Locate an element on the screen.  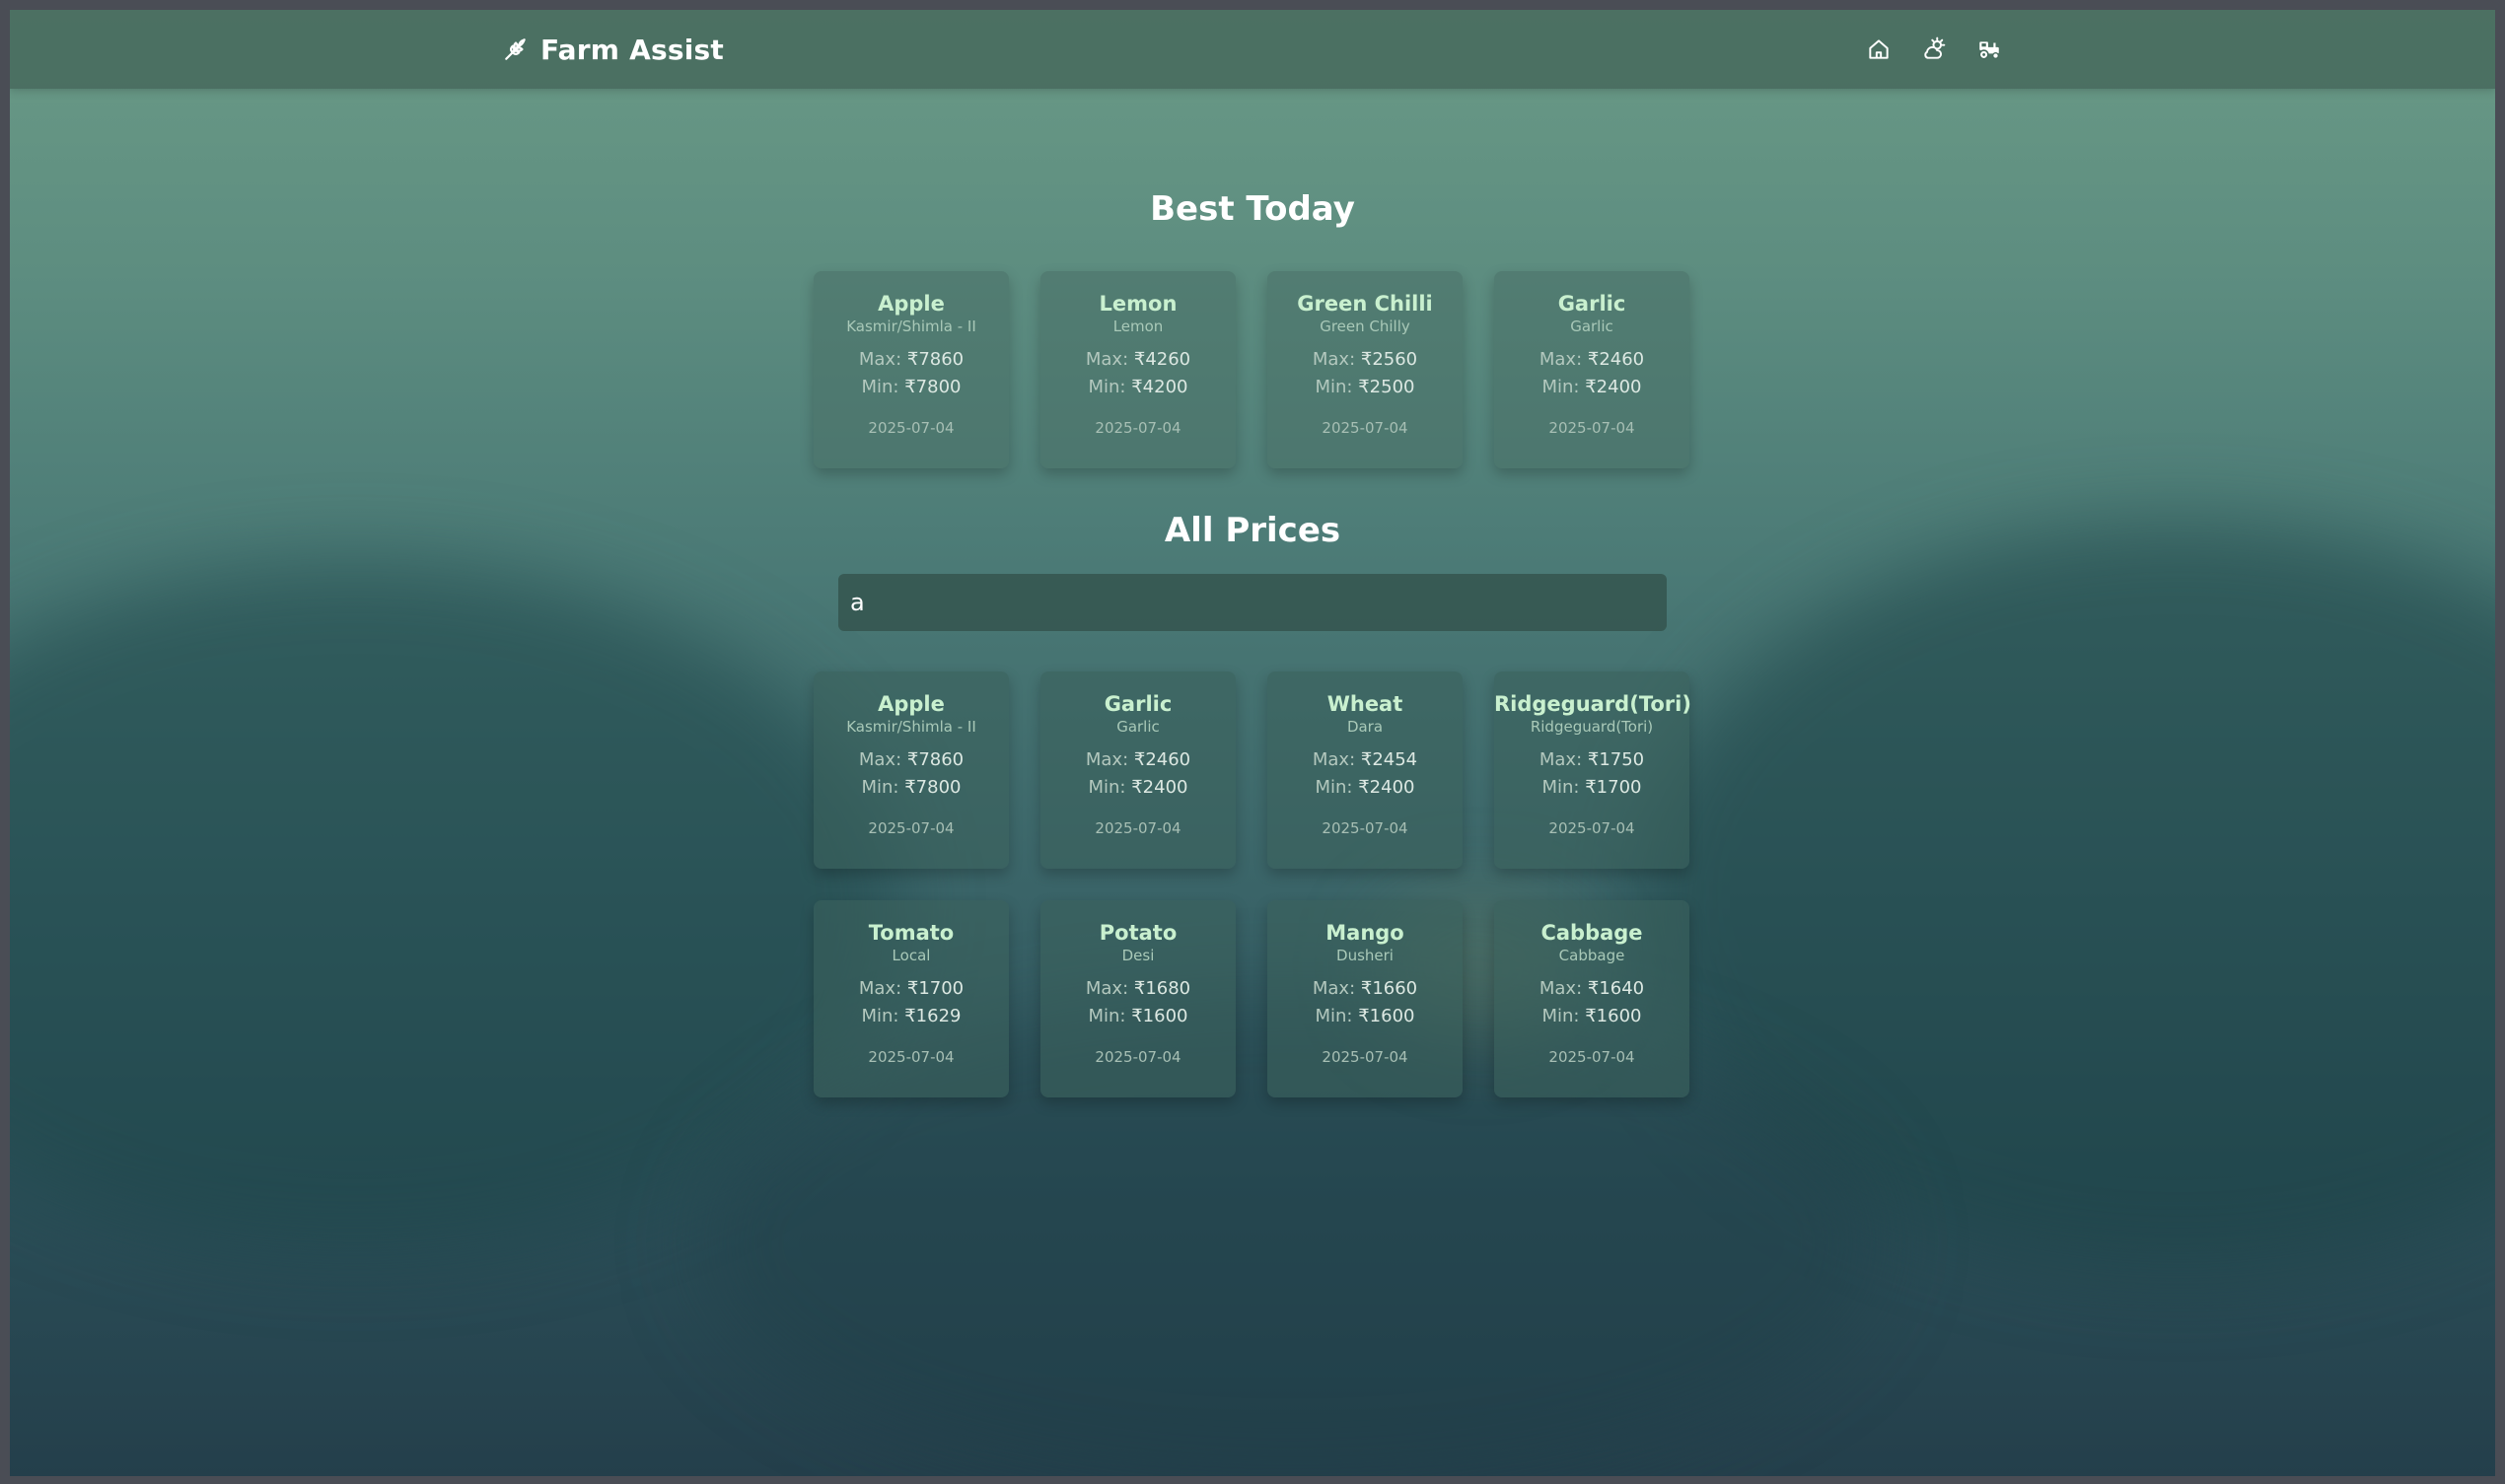
best-today-title: Best Today is located at coordinates (1252, 209).